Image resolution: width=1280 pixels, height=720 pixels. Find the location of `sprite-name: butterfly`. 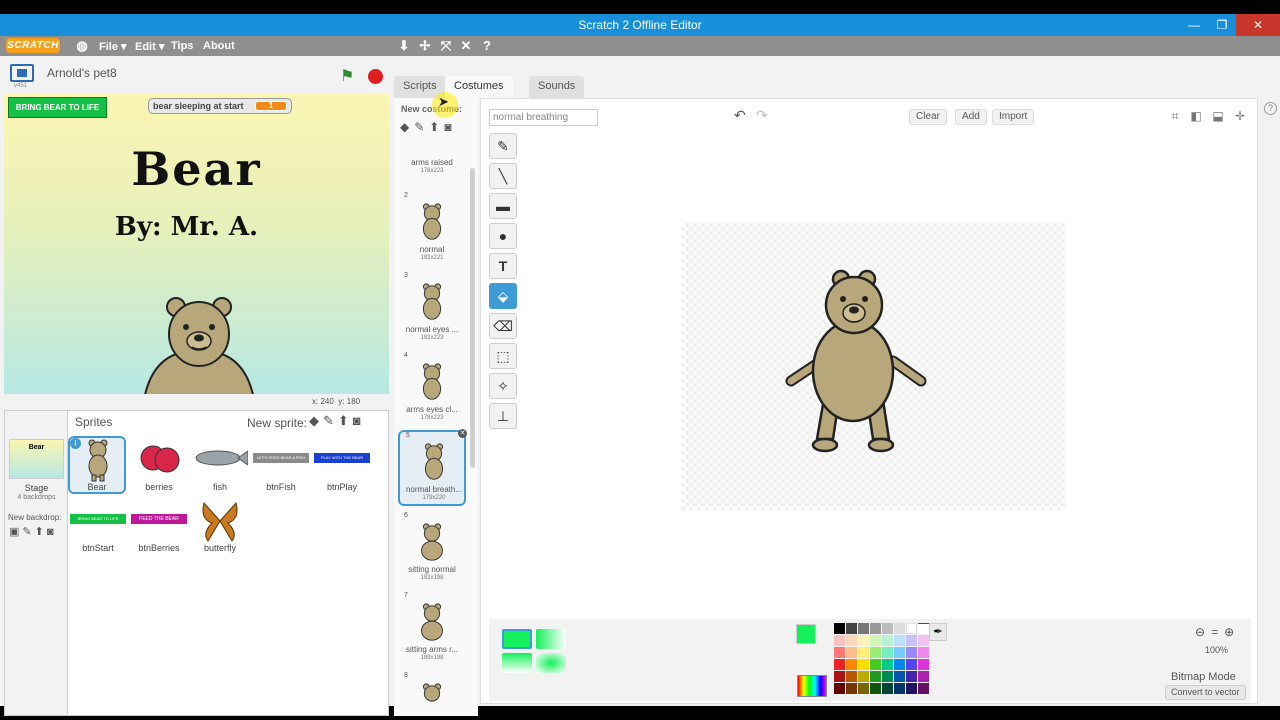

sprite-name: butterfly is located at coordinates (219, 548).